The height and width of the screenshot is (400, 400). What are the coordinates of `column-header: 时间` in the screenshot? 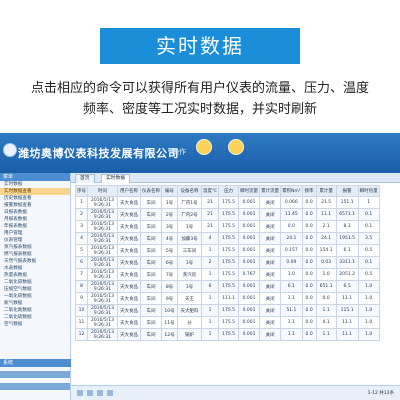 It's located at (102, 191).